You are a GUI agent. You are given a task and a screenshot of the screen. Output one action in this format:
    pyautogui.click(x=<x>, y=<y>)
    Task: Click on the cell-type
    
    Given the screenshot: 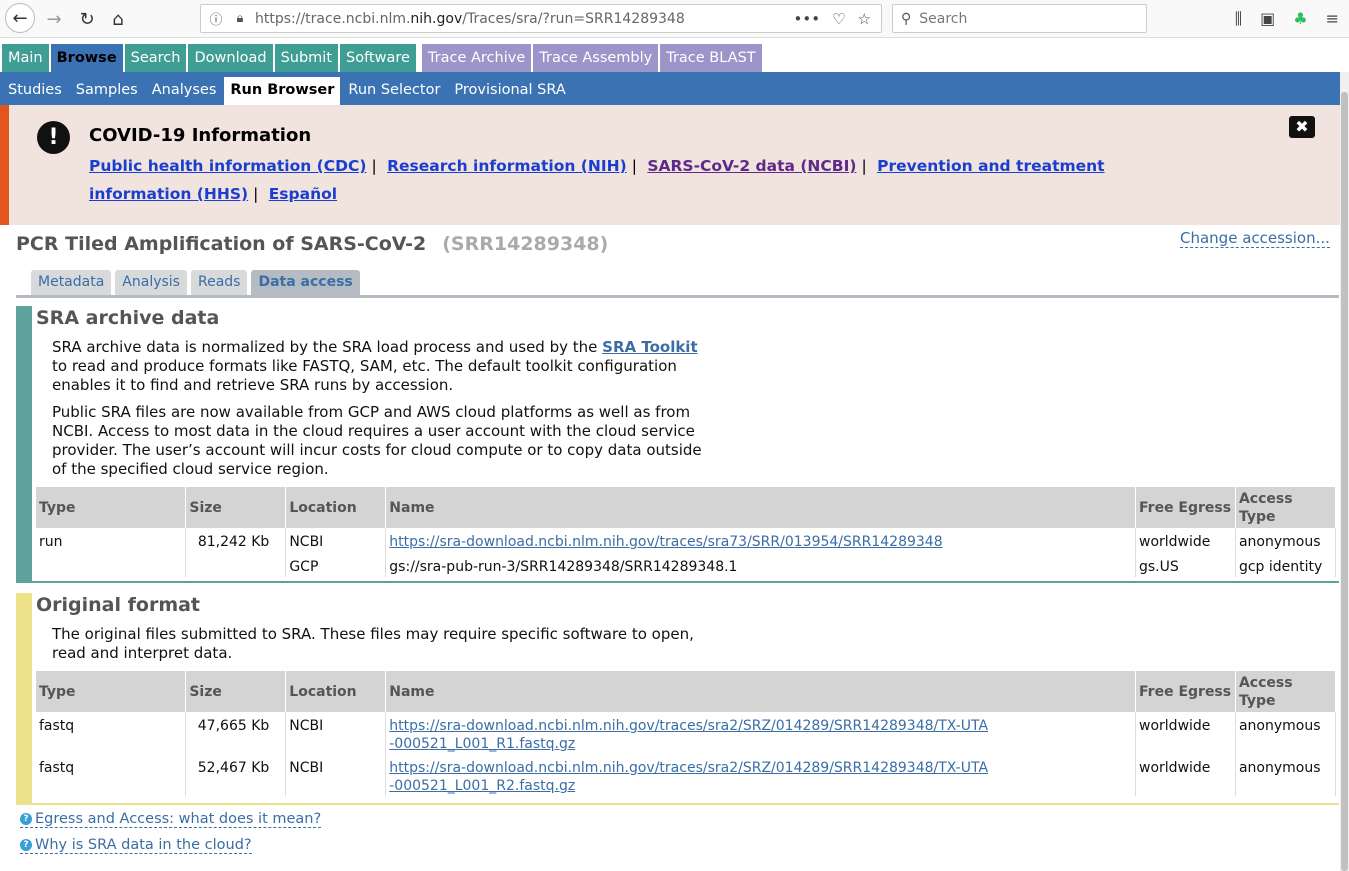 What is the action you would take?
    pyautogui.click(x=111, y=564)
    